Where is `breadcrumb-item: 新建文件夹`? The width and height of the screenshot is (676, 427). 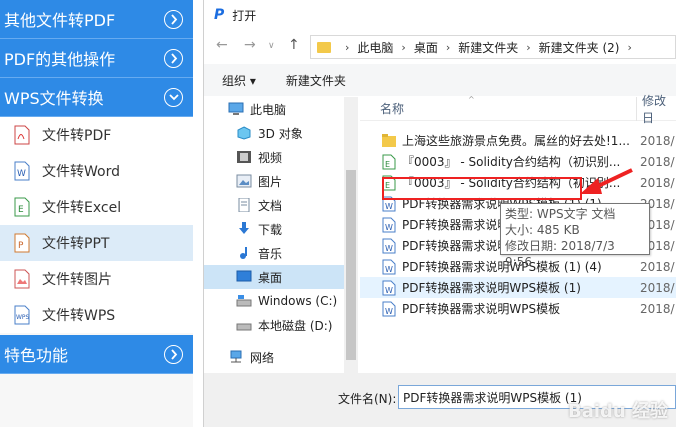
breadcrumb-item: 新建文件夹 is located at coordinates (488, 47).